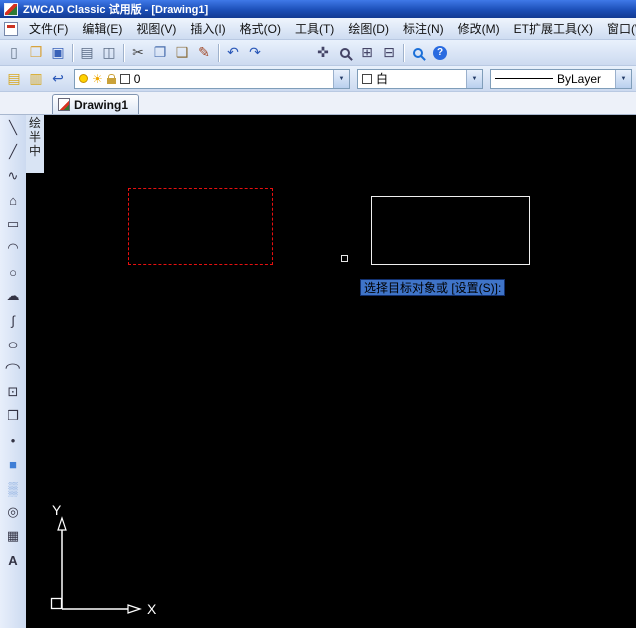  I want to click on construction-line-icon: ╱, so click(13, 151).